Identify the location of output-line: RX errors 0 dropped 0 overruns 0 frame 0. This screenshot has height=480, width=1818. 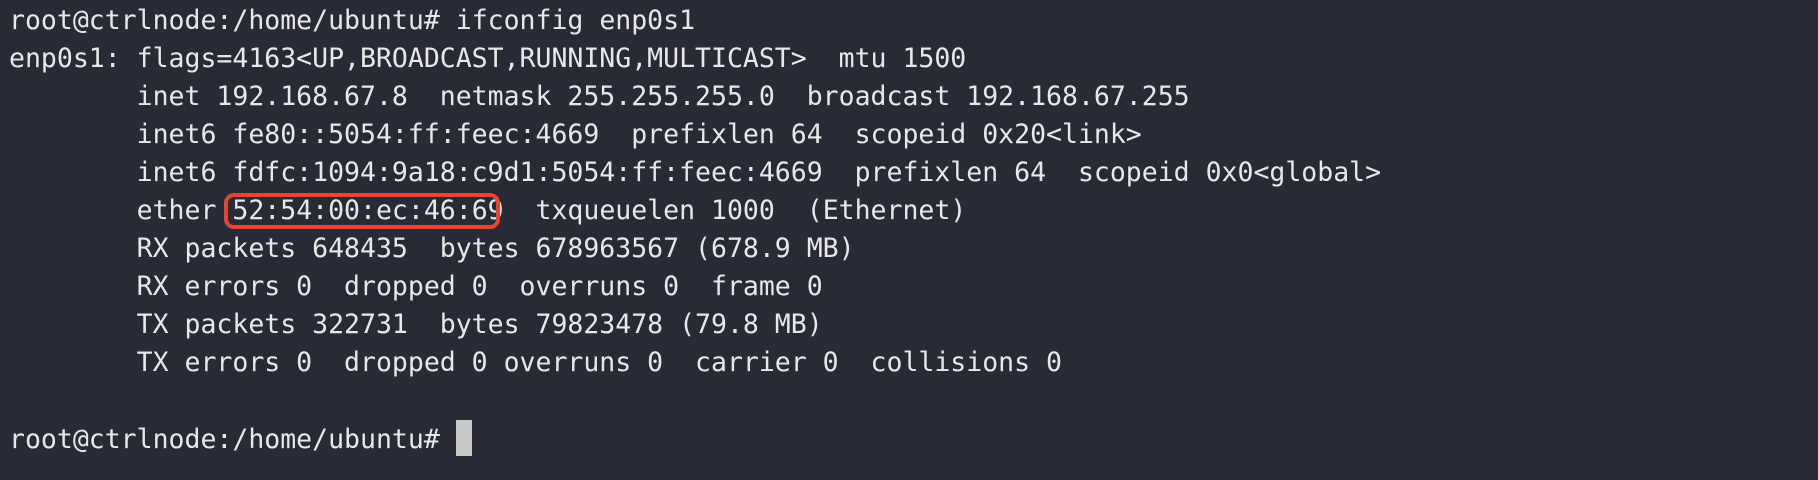
(416, 286).